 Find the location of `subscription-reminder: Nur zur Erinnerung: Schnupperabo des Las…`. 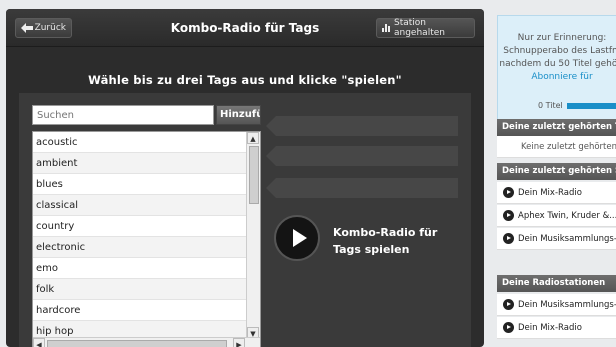

subscription-reminder: Nur zur Erinnerung: Schnupperabo des Las… is located at coordinates (556, 69).